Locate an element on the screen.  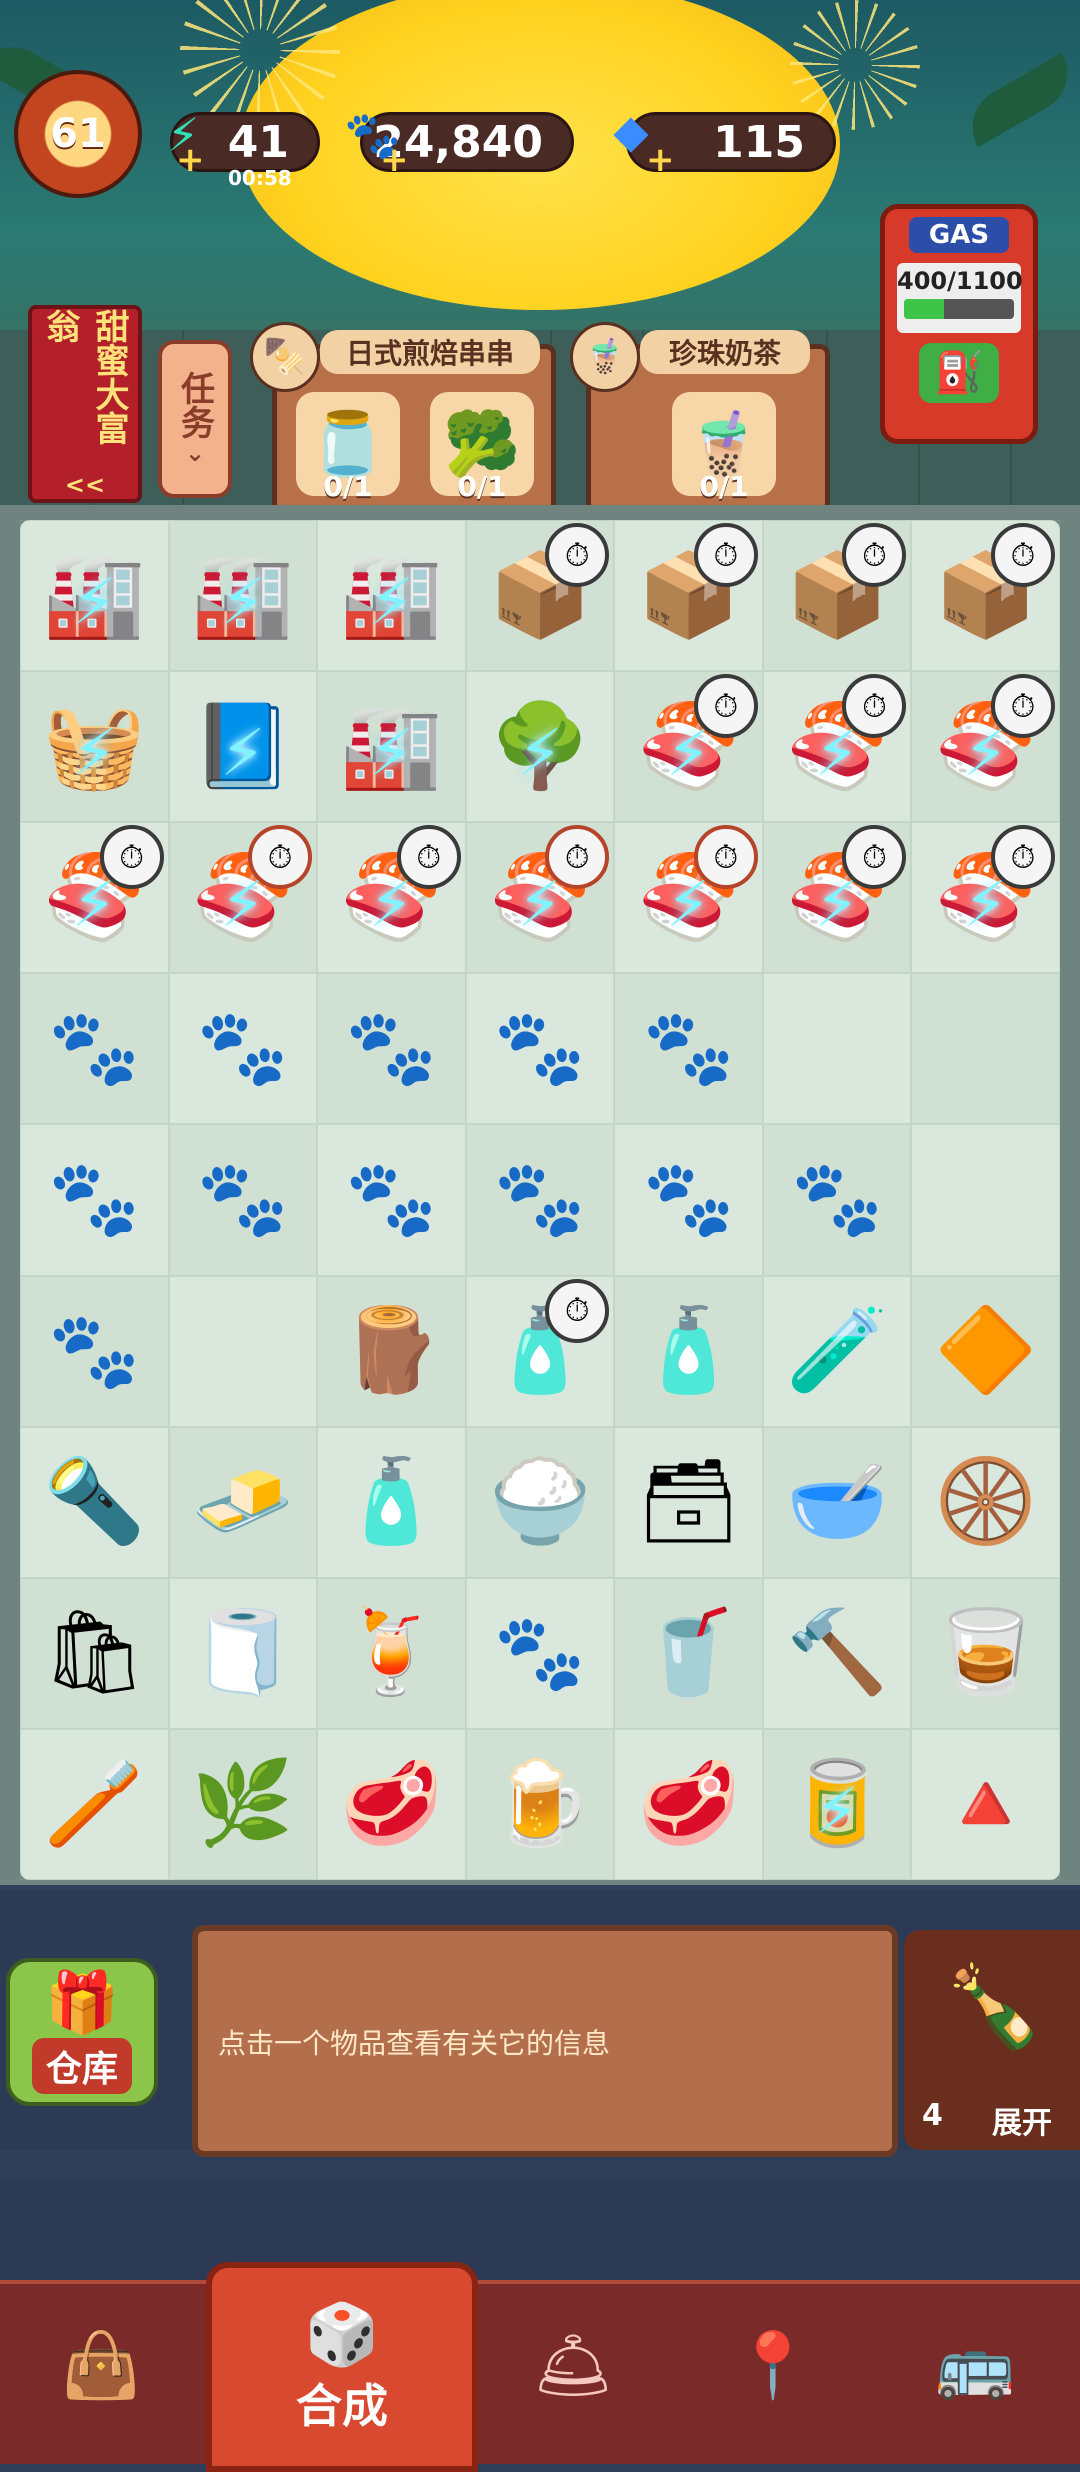
shop-bag-icon: 👜 is located at coordinates (101, 2365).